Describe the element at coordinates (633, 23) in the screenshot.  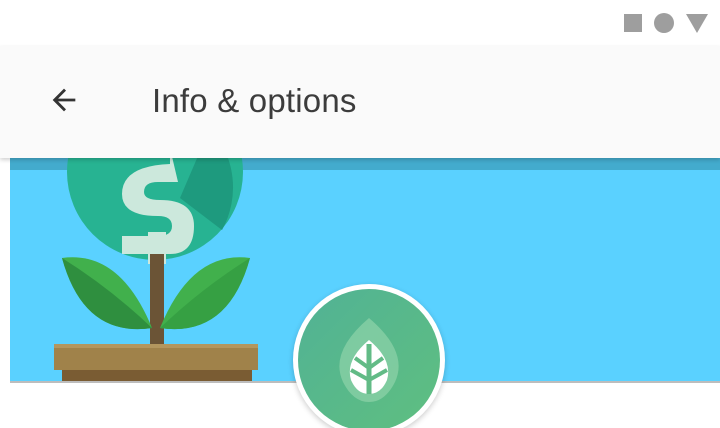
I see `square-icon` at that location.